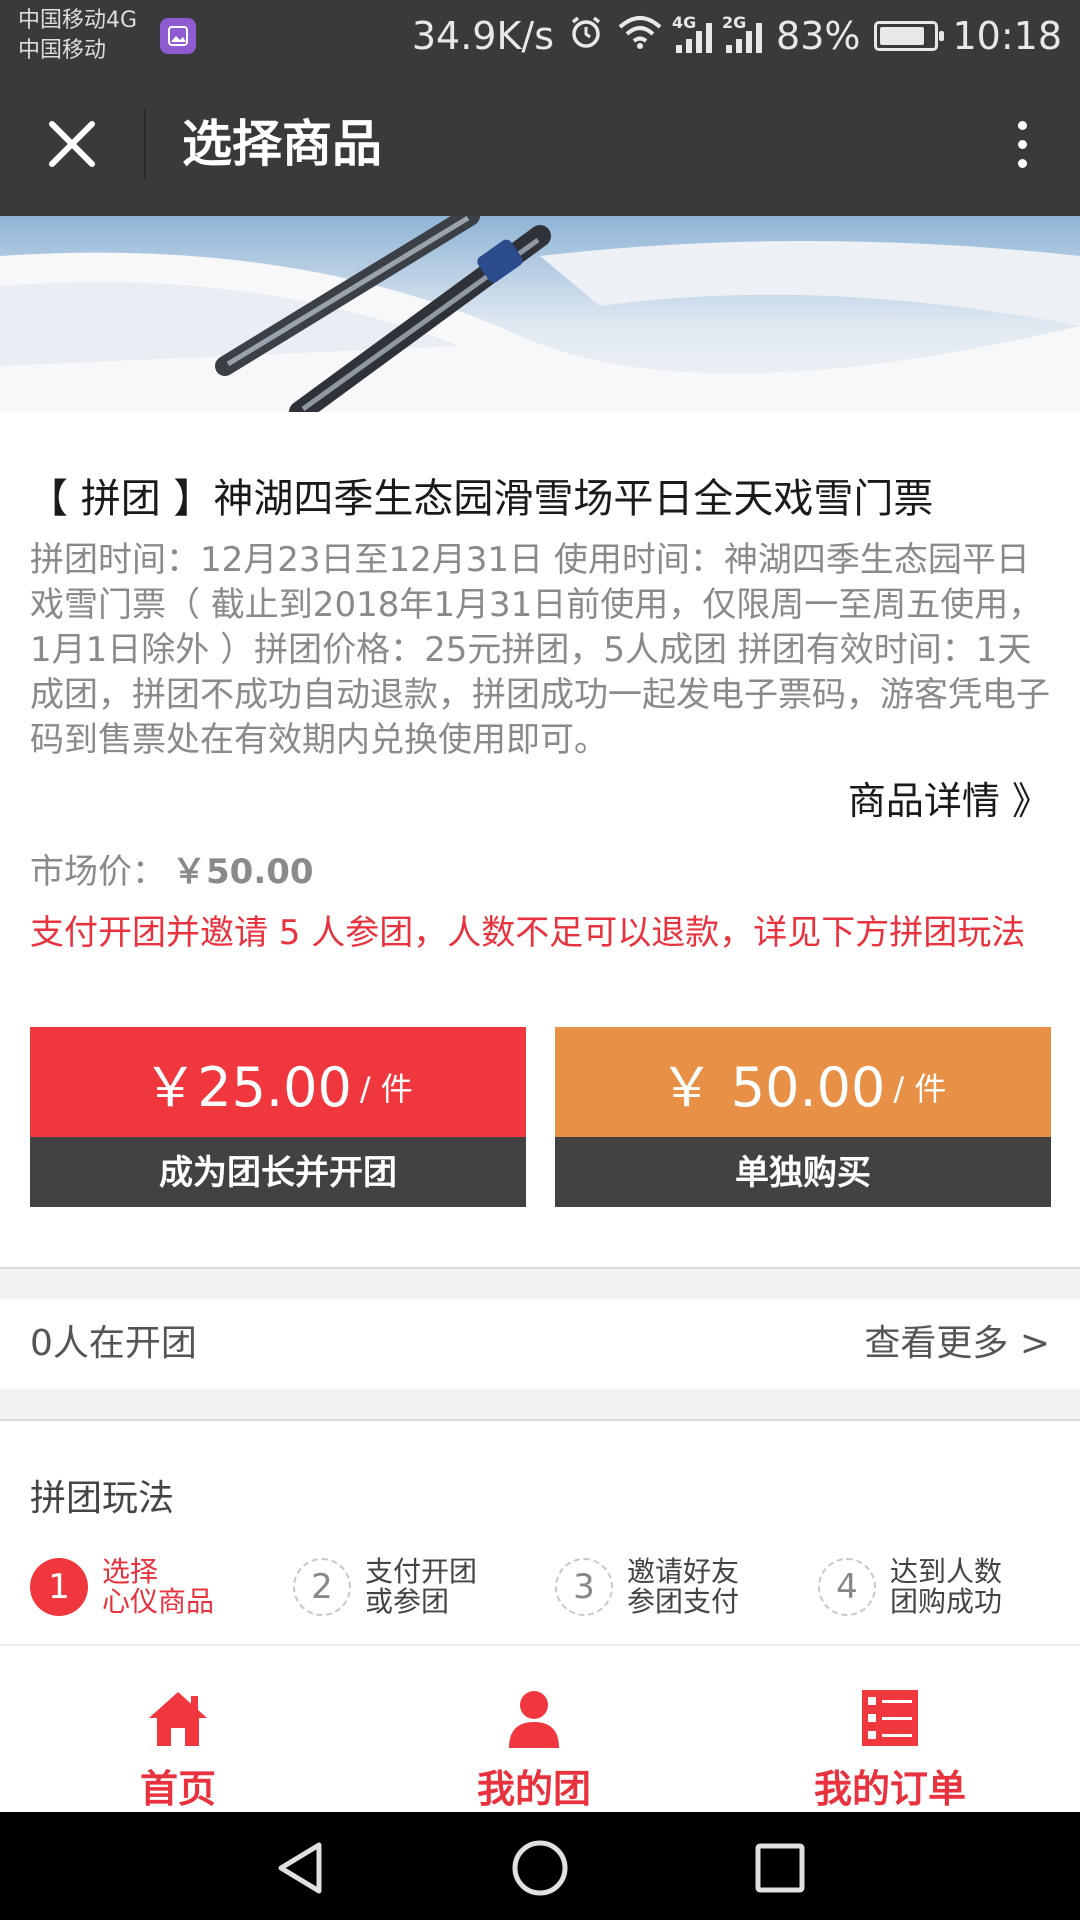 The width and height of the screenshot is (1080, 1920). Describe the element at coordinates (818, 36) in the screenshot. I see `battery-percent: 83%` at that location.